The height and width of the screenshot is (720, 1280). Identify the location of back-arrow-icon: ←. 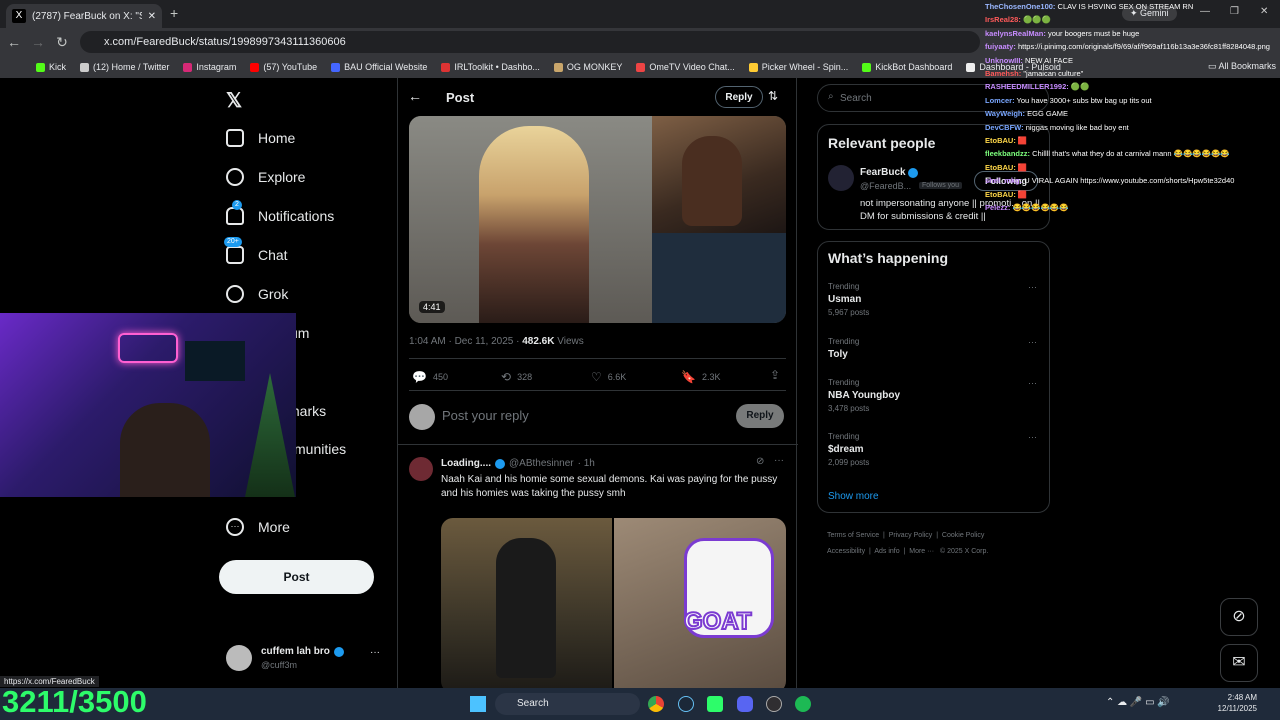
(415, 96).